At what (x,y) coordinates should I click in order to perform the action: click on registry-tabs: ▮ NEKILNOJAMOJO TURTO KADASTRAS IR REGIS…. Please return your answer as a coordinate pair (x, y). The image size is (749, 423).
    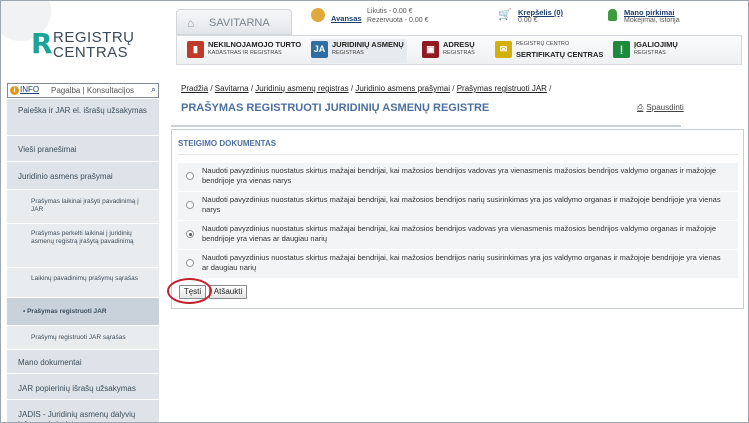
    Looking at the image, I should click on (459, 50).